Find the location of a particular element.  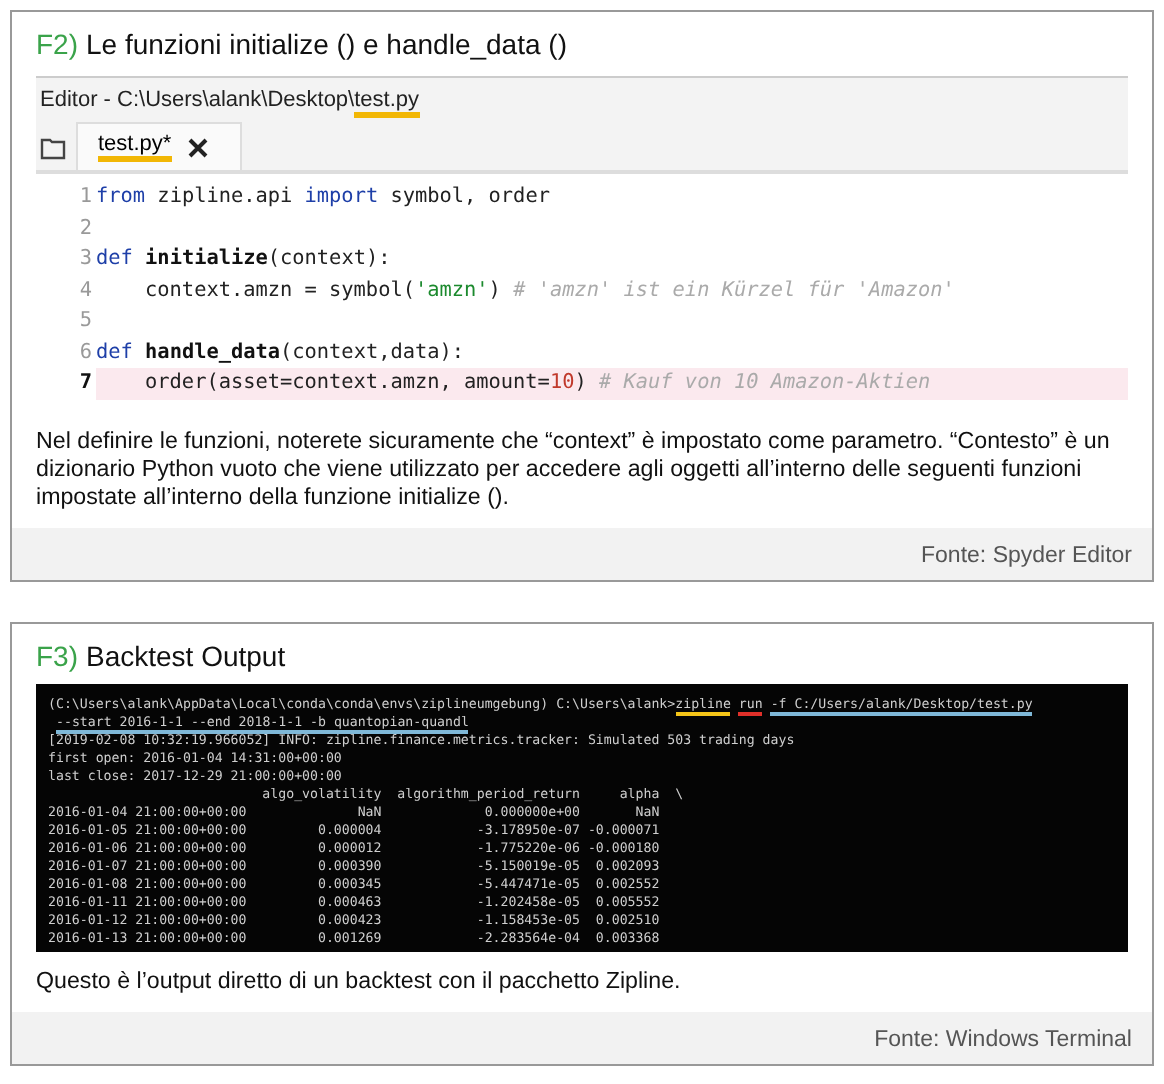

line-number: 1 is located at coordinates (85, 198).